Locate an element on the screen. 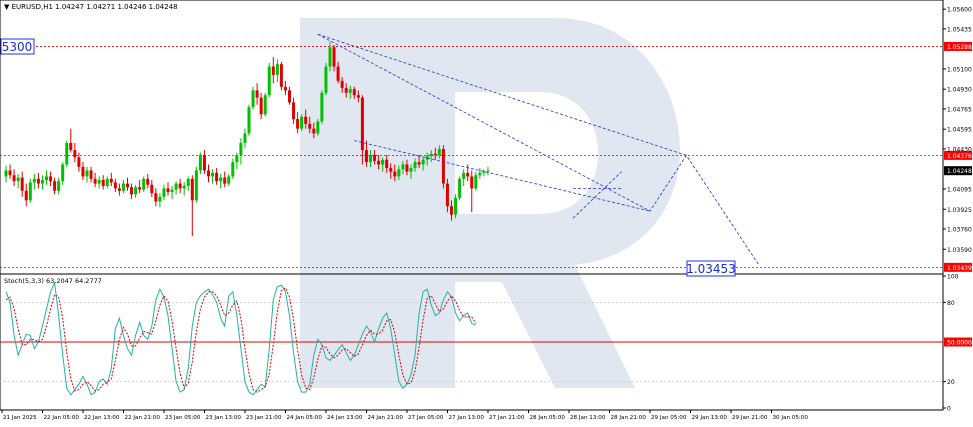 This screenshot has height=427, width=973. target-price-label: 1.03453 is located at coordinates (711, 268).